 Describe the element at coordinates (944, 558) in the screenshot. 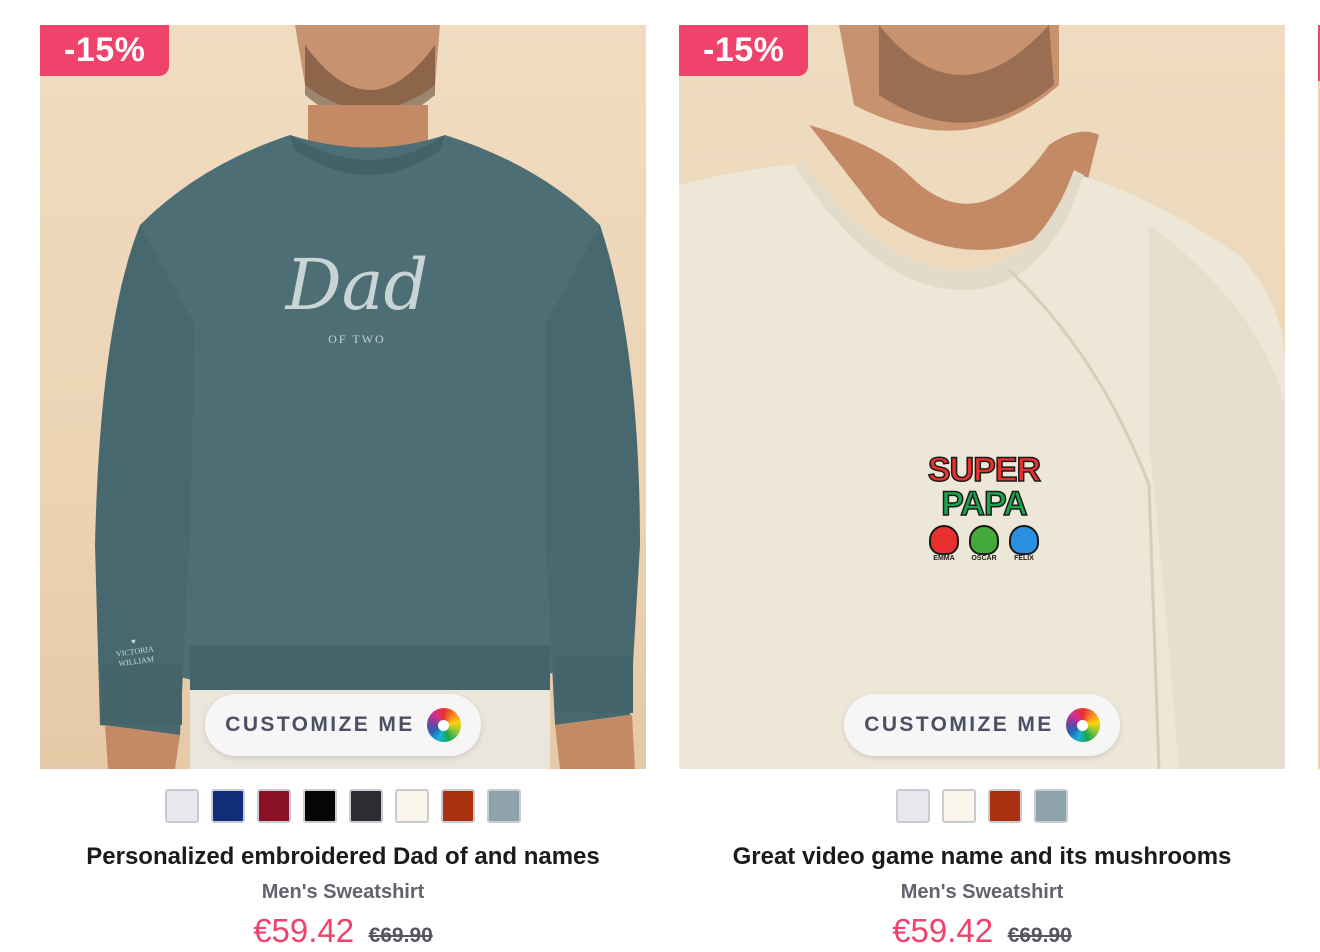

I see `mushroom-name: EMMA` at that location.